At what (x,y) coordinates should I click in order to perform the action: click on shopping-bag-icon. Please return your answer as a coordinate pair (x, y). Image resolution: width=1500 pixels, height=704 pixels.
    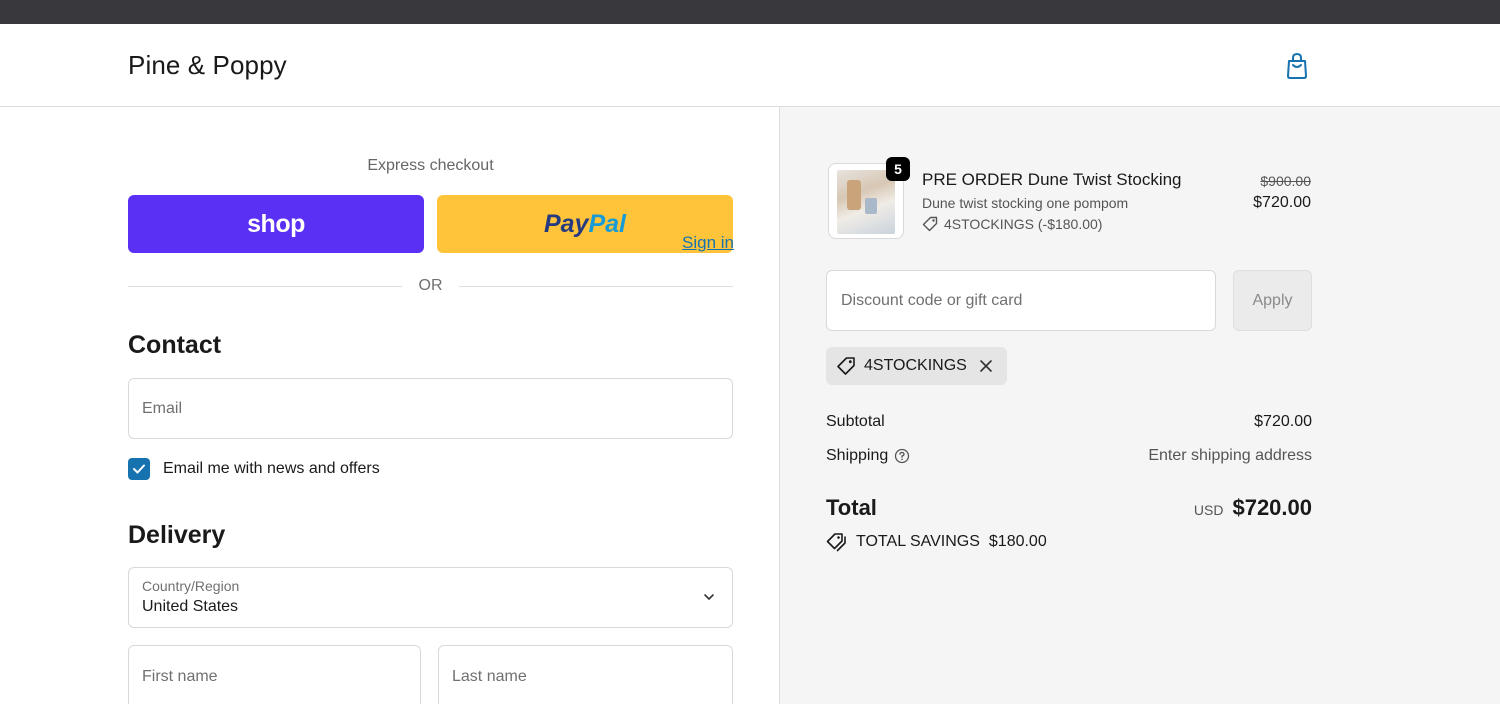
    Looking at the image, I should click on (1297, 66).